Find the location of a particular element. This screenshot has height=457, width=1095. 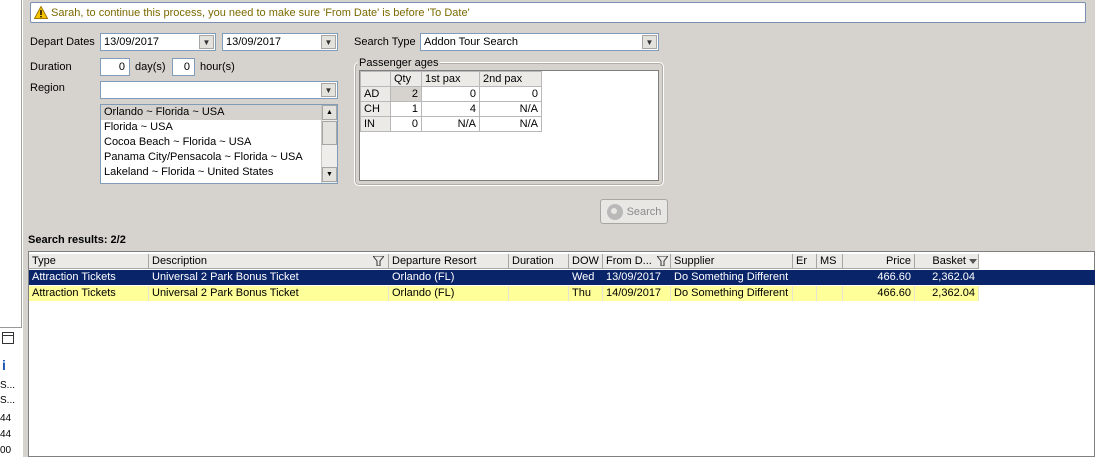

warning-icon is located at coordinates (41, 12).